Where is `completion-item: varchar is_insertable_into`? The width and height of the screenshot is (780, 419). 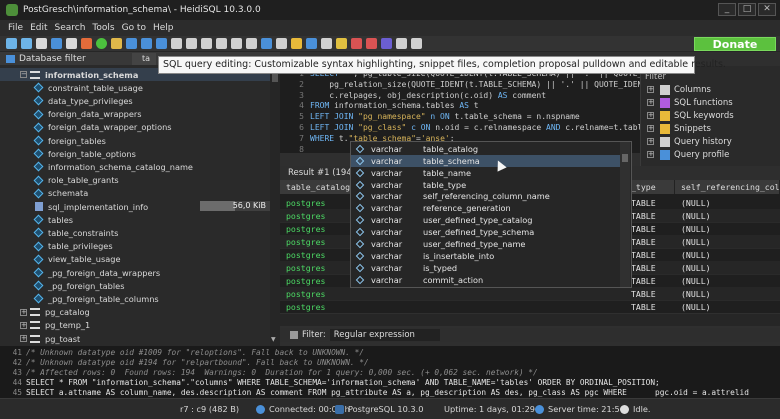 completion-item: varchar is_insertable_into is located at coordinates (486, 256).